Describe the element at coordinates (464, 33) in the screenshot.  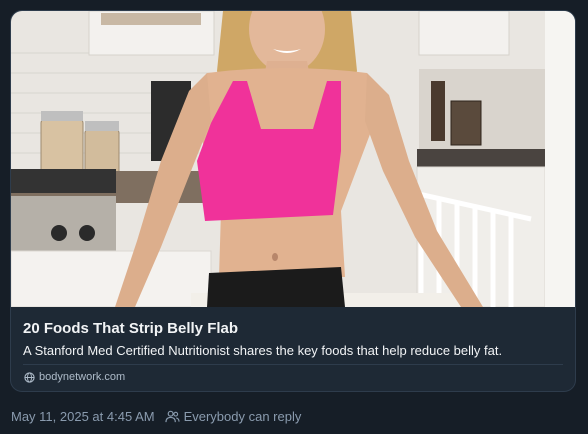
I see `upper-cabinet-right` at that location.